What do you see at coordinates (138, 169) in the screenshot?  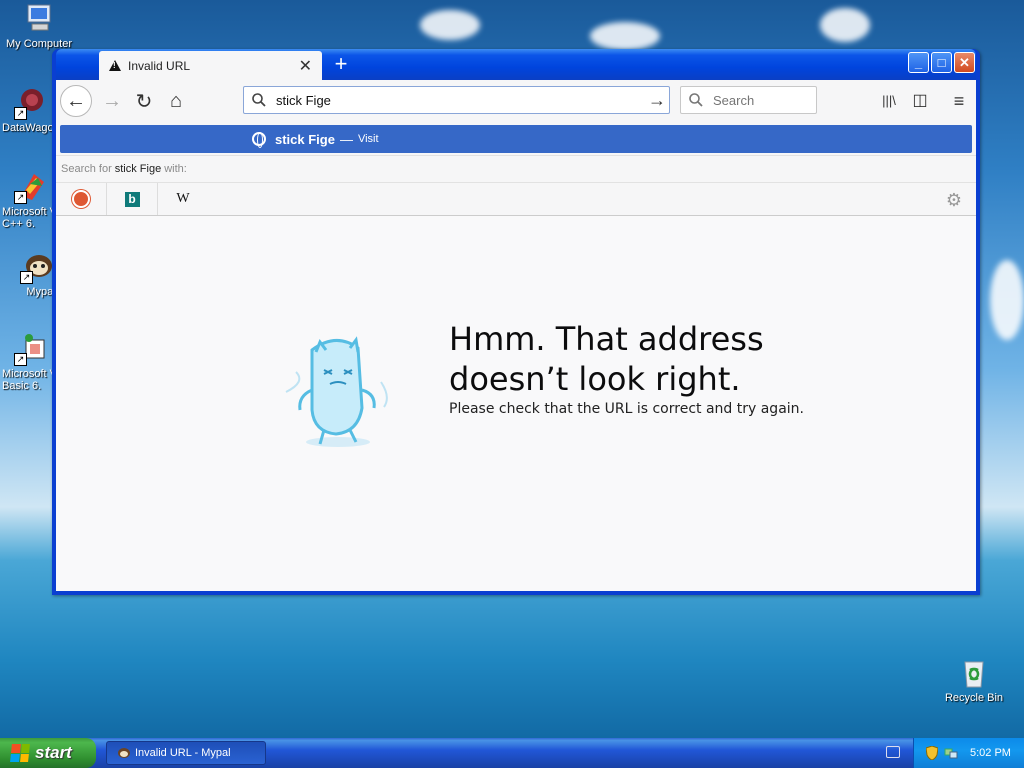 I see `search-for-query: stick Fige` at bounding box center [138, 169].